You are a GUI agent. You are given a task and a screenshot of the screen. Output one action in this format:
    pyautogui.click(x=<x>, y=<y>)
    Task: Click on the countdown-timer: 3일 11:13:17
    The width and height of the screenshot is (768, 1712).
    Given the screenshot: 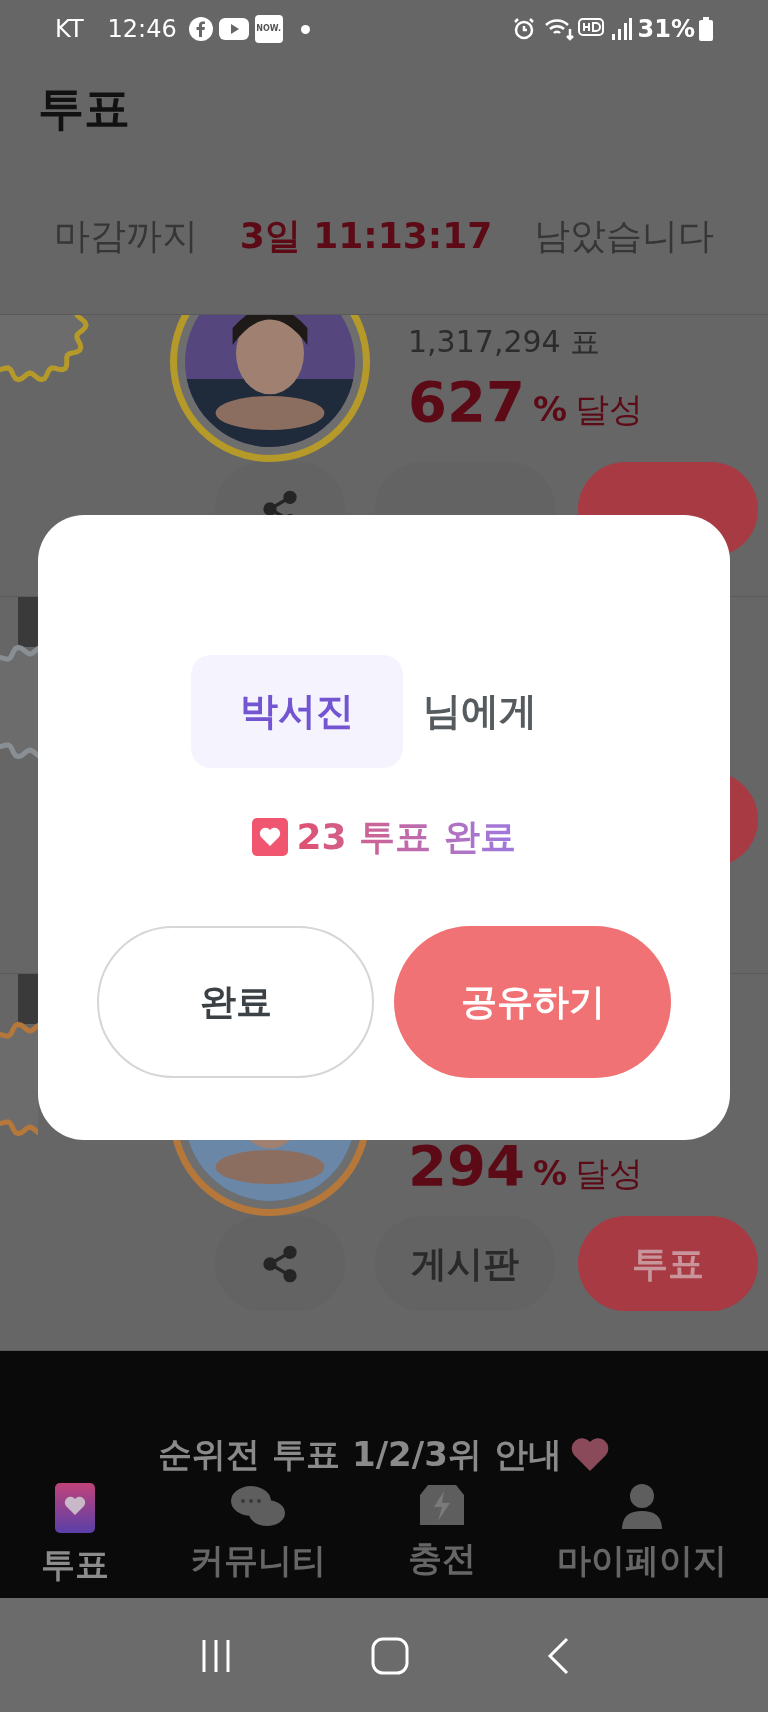 What is the action you would take?
    pyautogui.click(x=366, y=236)
    